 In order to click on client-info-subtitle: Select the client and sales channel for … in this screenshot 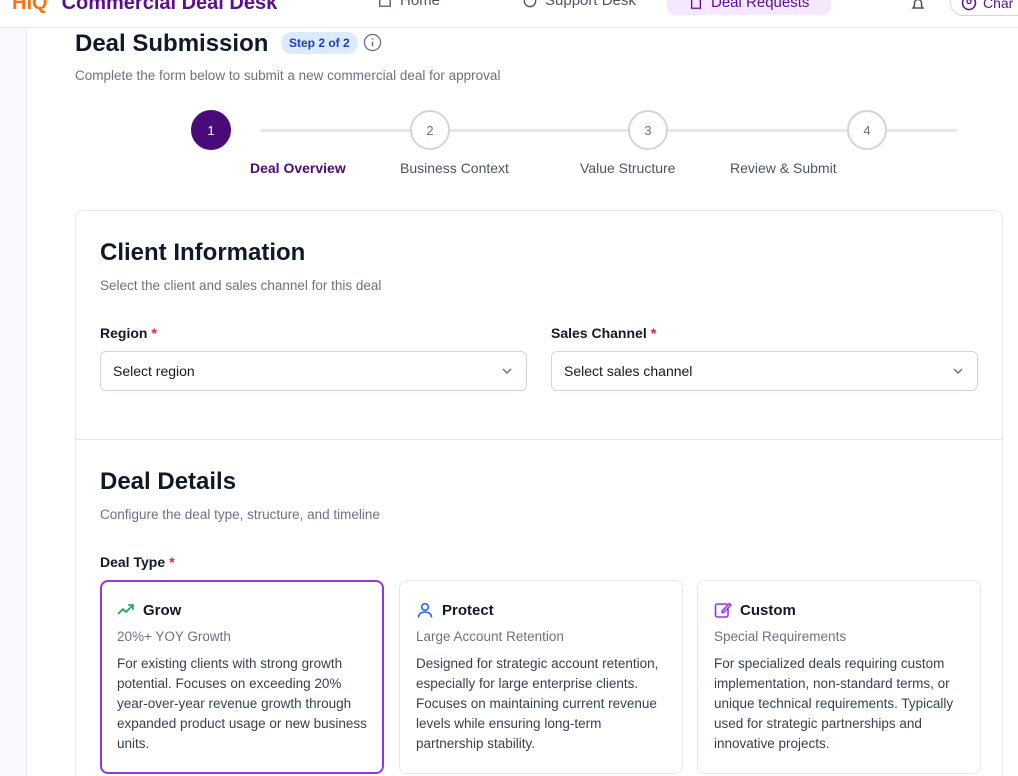, I will do `click(241, 285)`.